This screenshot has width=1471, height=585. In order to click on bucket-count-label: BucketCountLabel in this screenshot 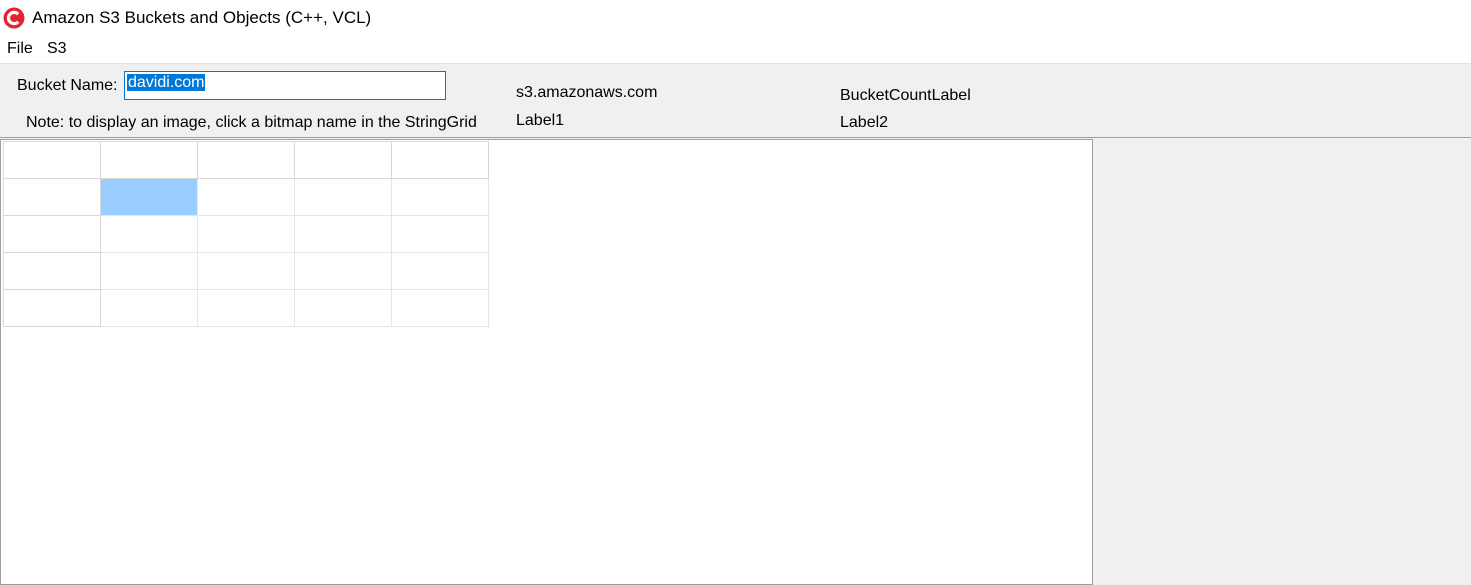, I will do `click(905, 95)`.